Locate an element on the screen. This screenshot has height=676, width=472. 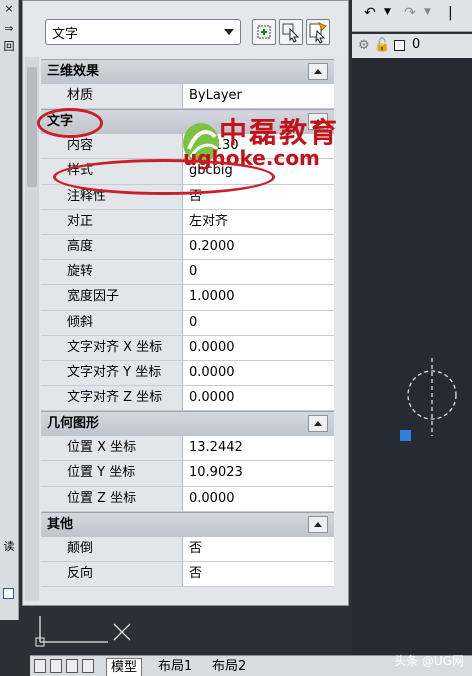
property-row: 旋转 0 is located at coordinates (187, 273).